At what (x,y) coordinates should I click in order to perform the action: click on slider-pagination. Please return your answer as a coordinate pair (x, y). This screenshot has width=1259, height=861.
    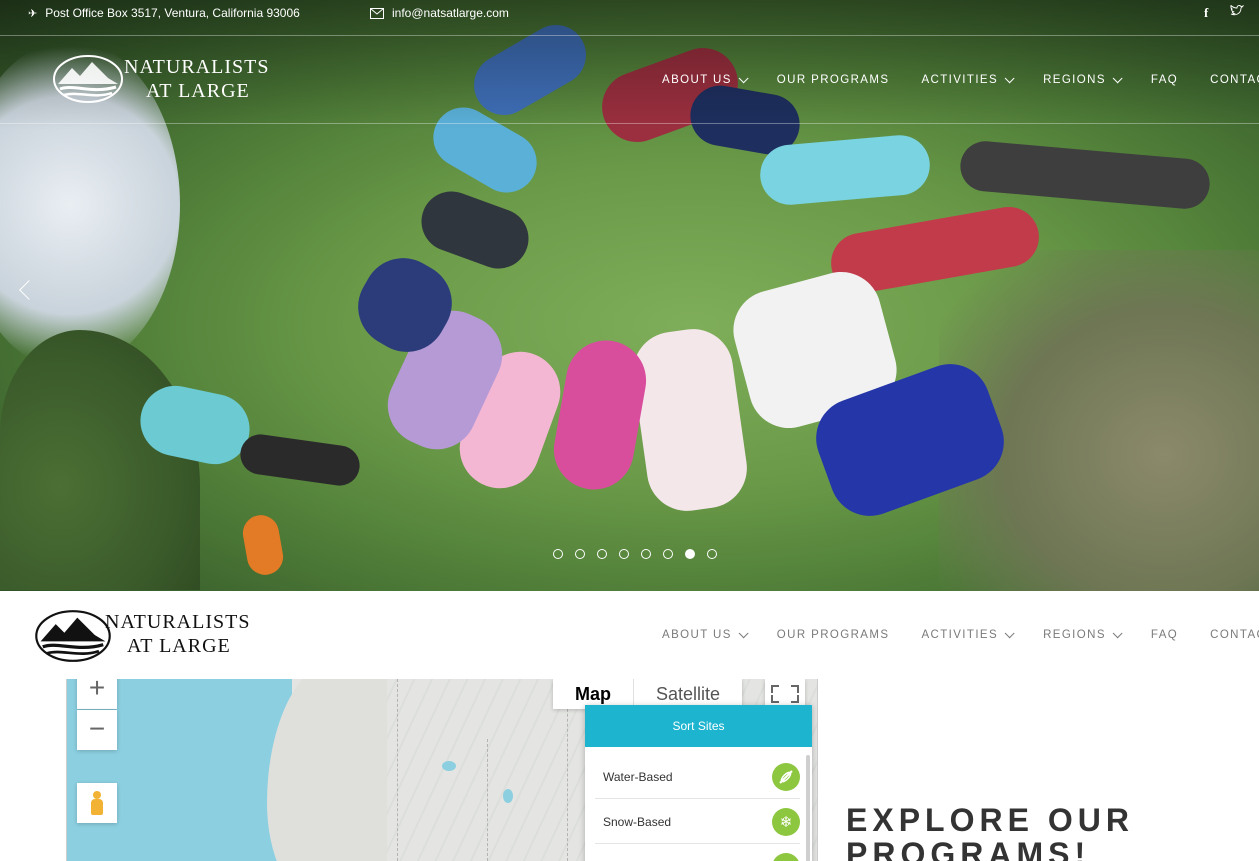
    Looking at the image, I should click on (635, 554).